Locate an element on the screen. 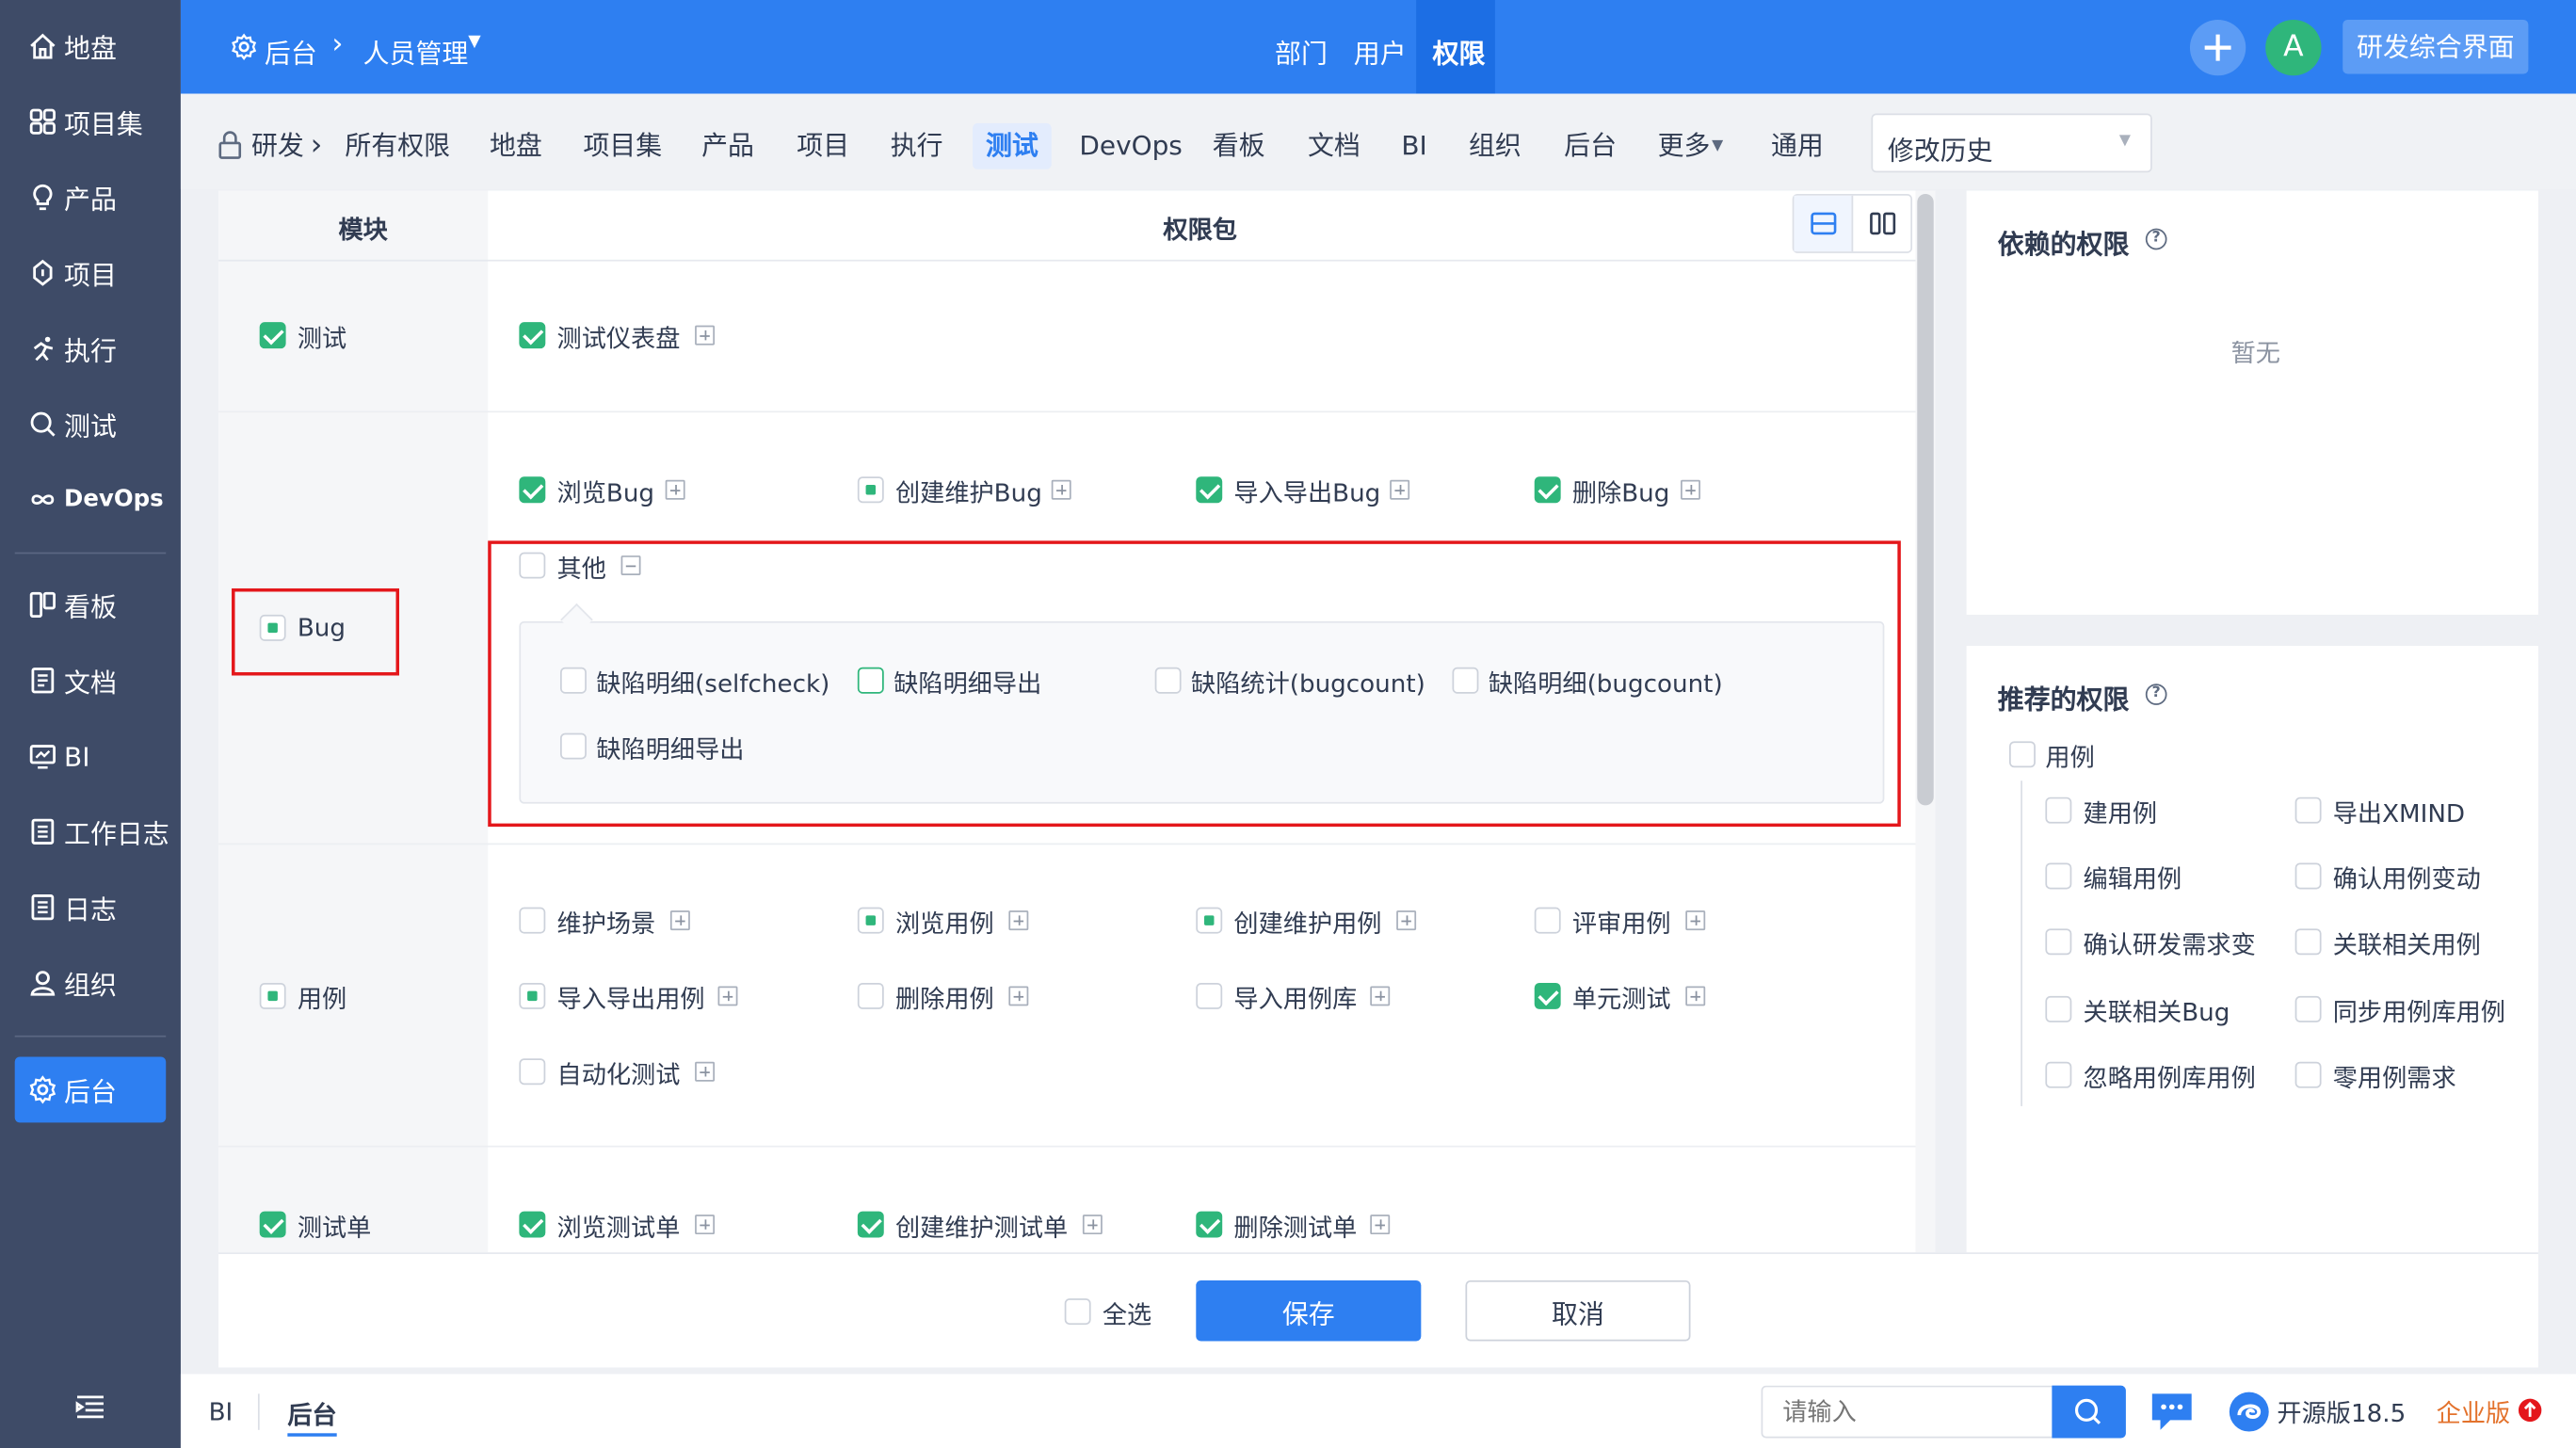  nav-program: 项目集 is located at coordinates (622, 146).